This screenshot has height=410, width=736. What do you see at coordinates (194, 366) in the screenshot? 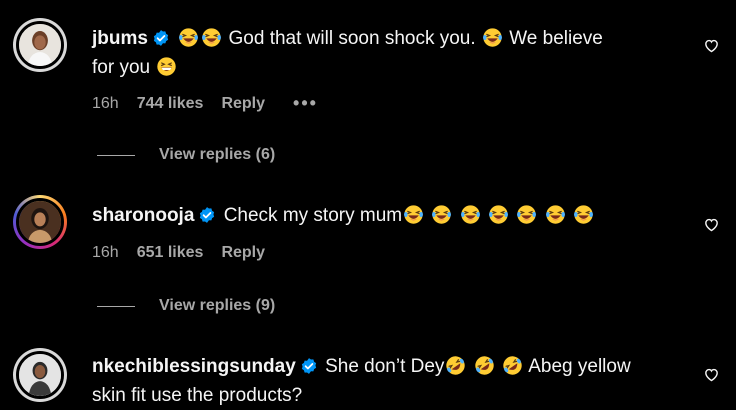
I see `comment-username: nkechiblessingsunday` at bounding box center [194, 366].